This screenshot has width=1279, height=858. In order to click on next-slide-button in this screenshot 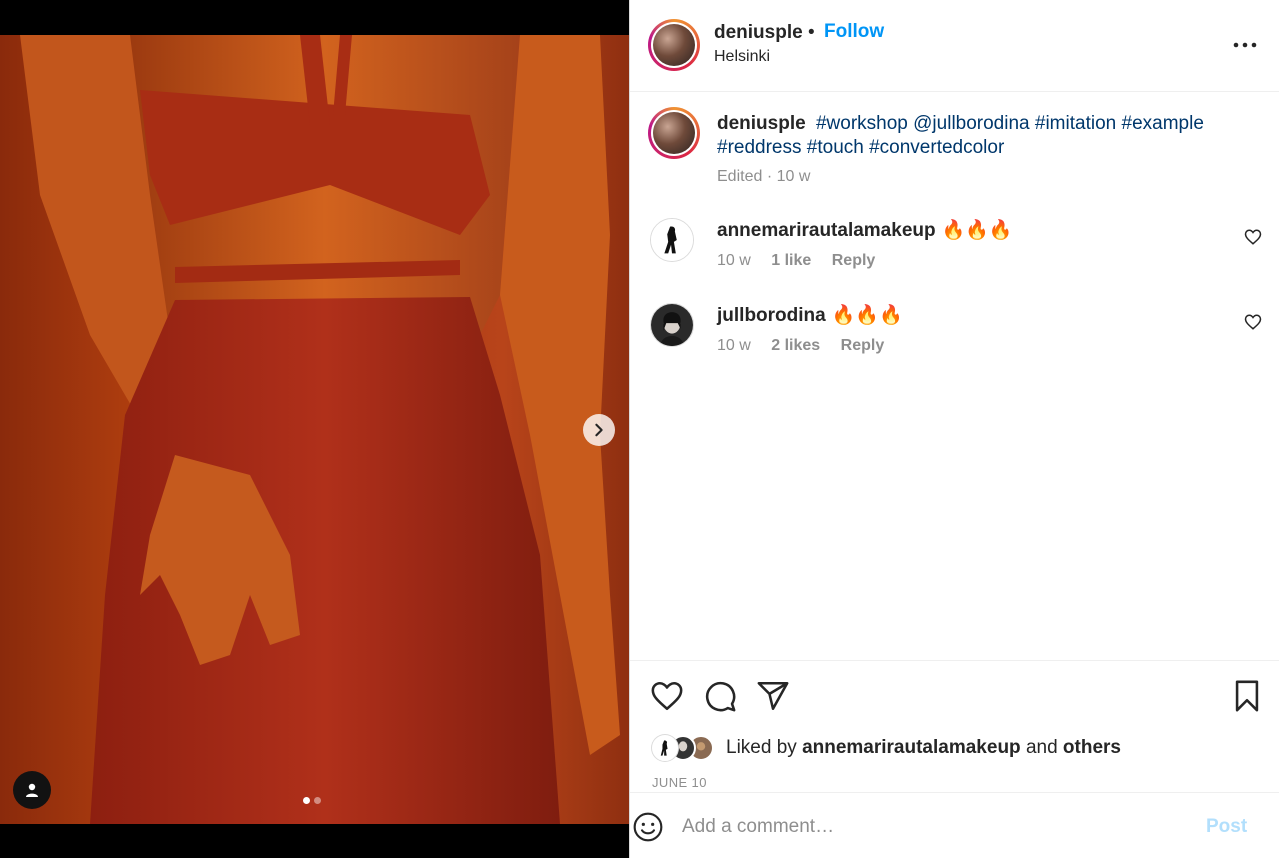, I will do `click(599, 430)`.